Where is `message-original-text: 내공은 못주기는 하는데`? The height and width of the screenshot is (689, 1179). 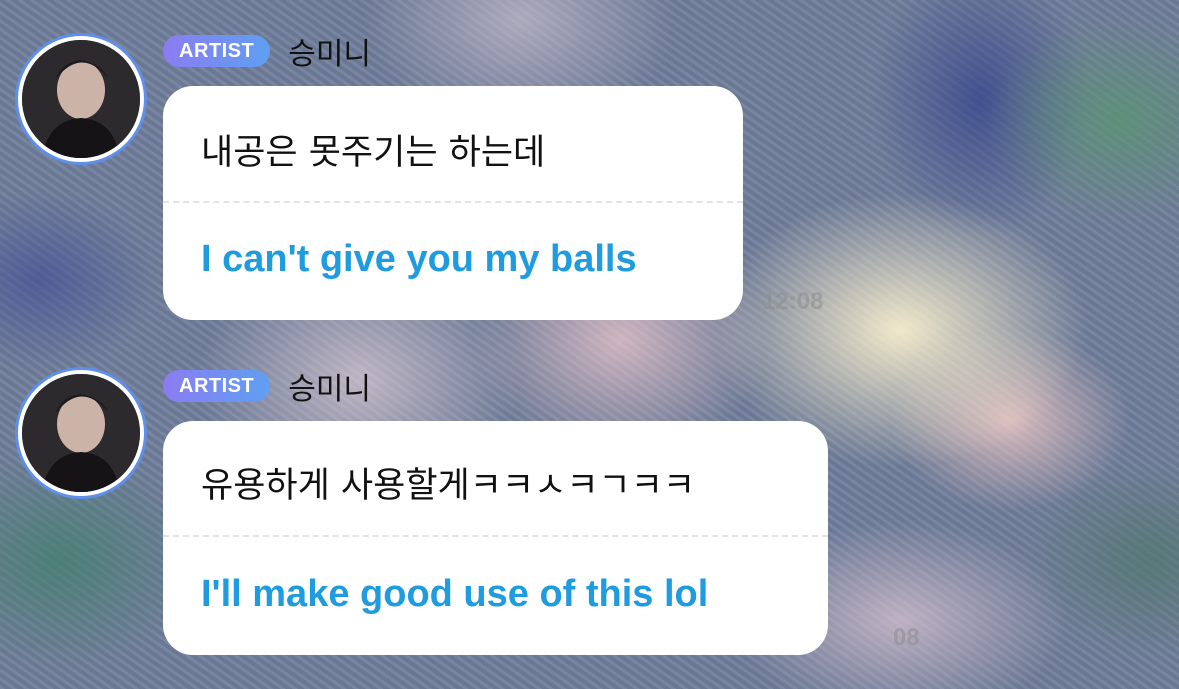
message-original-text: 내공은 못주기는 하는데 is located at coordinates (373, 153).